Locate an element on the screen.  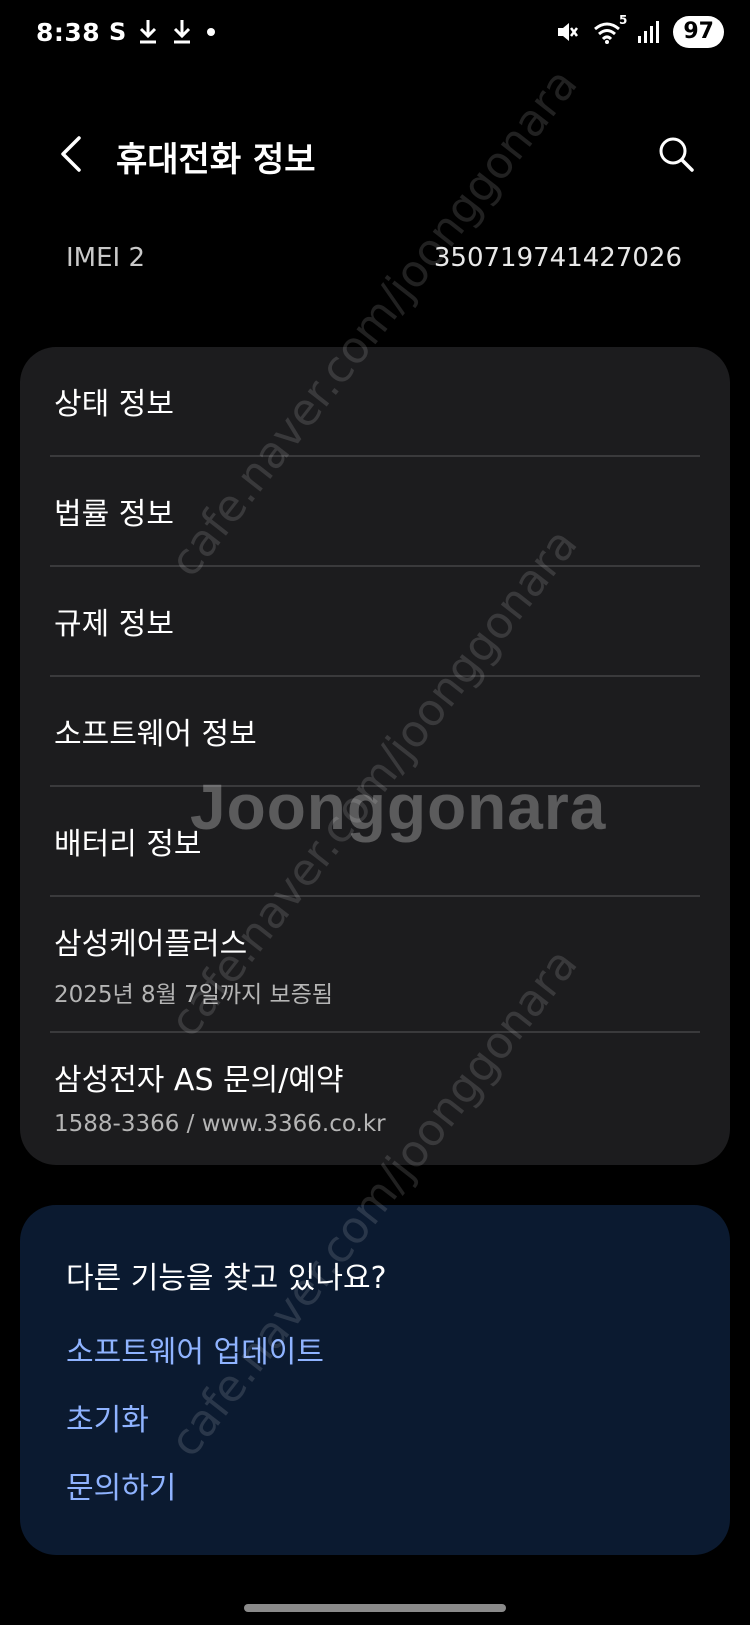
home-indicator is located at coordinates (375, 1608).